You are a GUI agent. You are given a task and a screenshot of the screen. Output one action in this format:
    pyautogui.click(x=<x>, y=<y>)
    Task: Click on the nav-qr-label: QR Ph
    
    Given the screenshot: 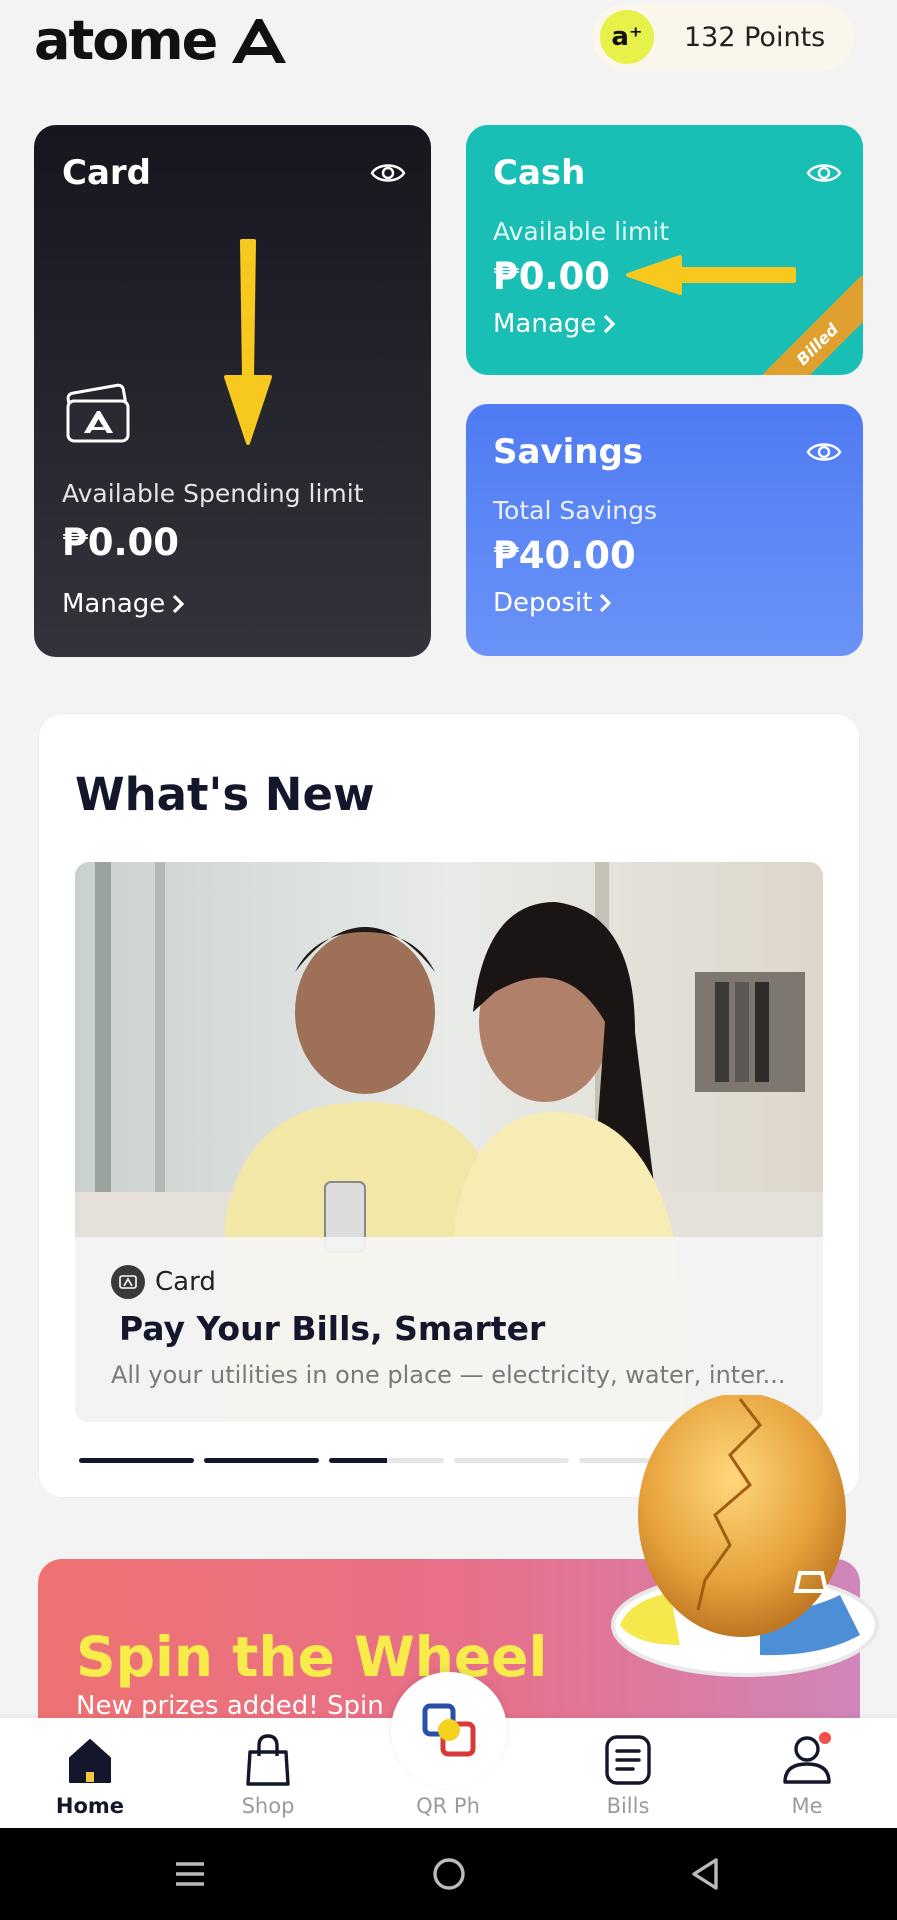 What is the action you would take?
    pyautogui.click(x=448, y=1806)
    